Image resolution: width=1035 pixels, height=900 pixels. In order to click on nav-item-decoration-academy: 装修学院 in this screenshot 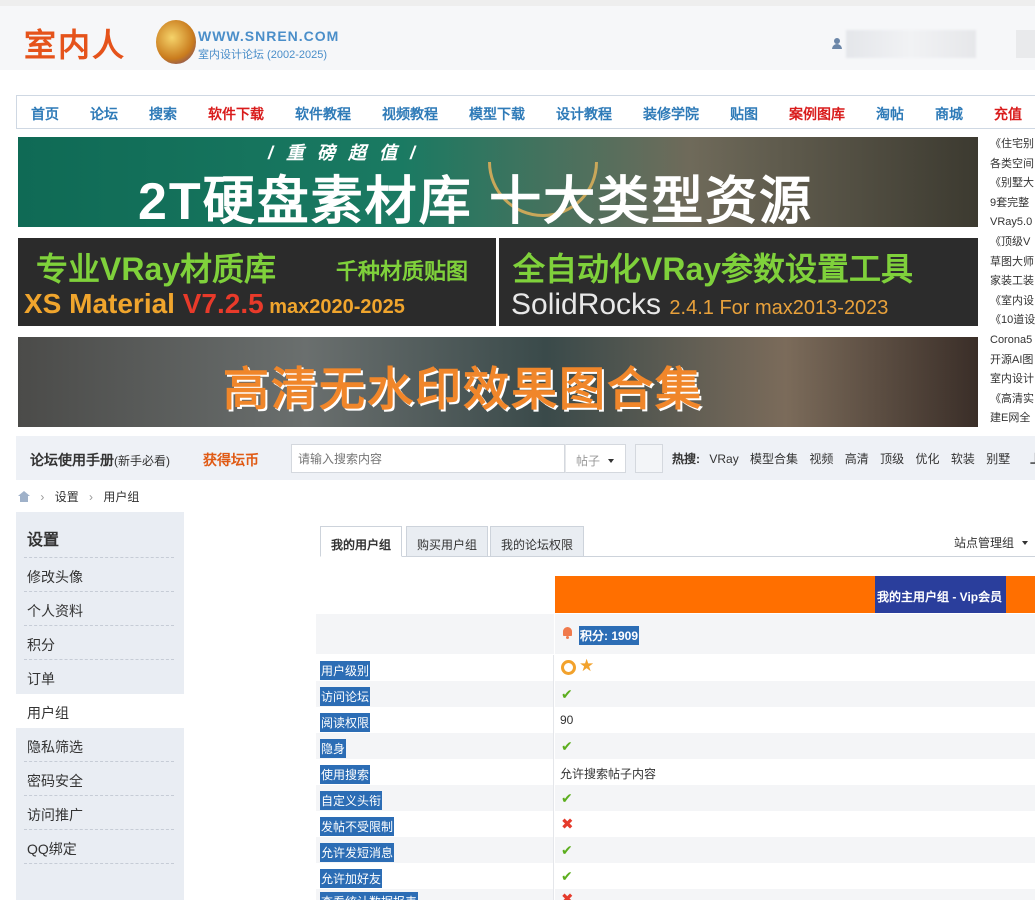, I will do `click(671, 114)`.